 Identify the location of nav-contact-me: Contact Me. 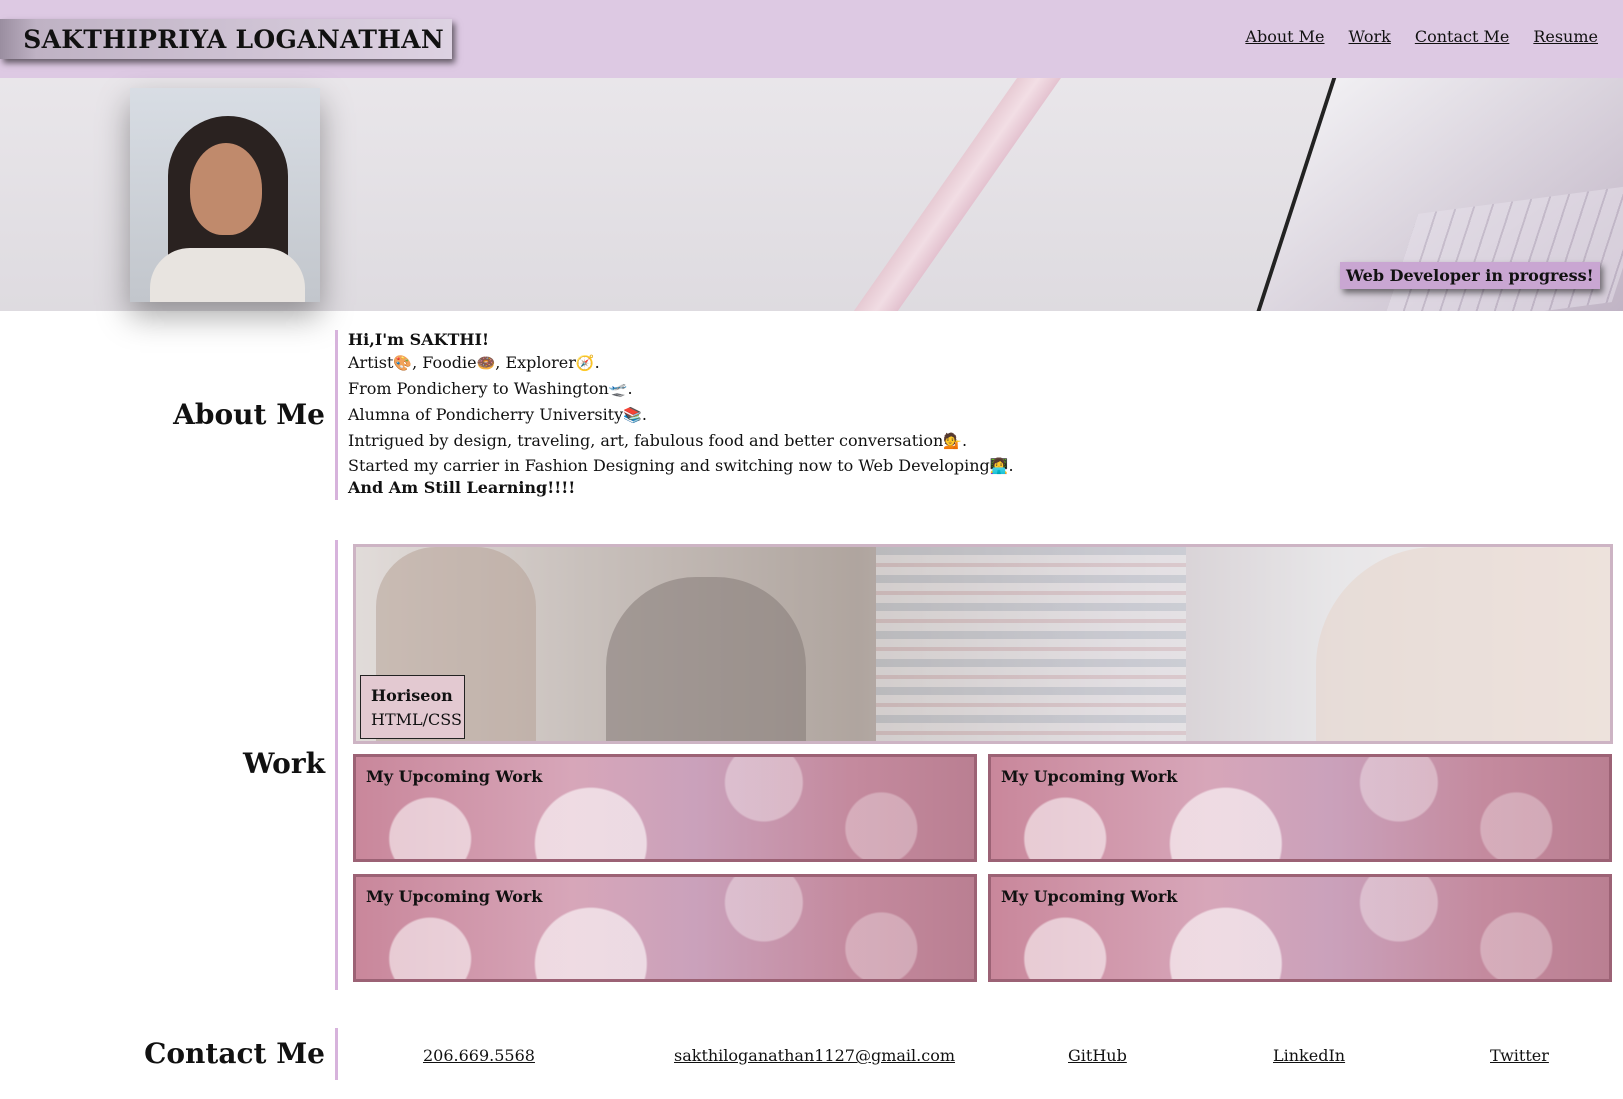
(1462, 36).